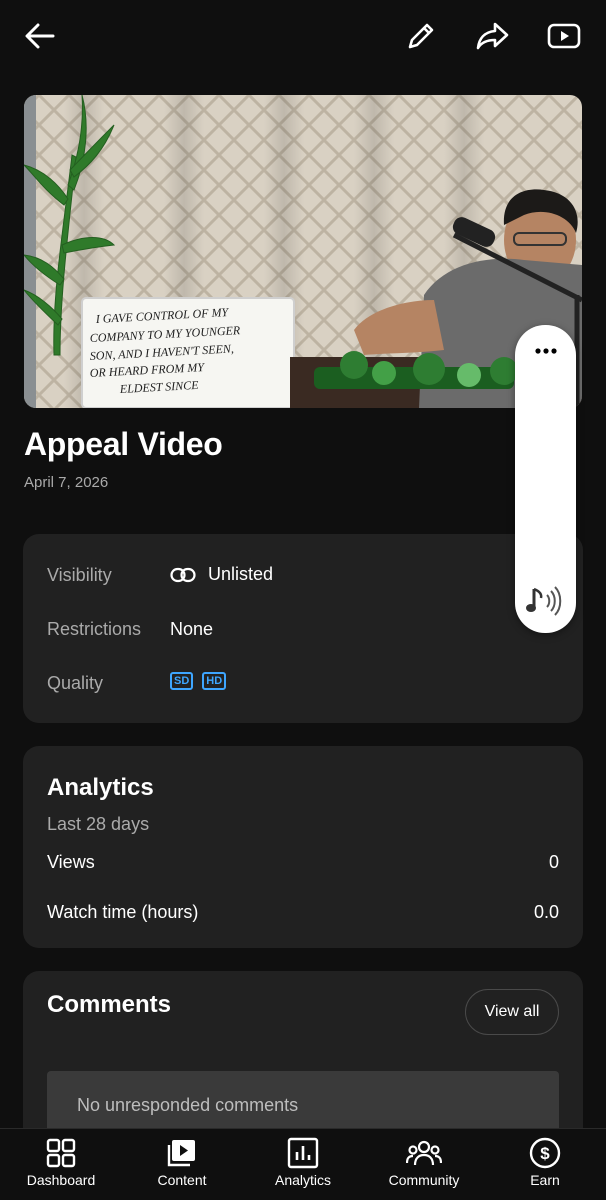  Describe the element at coordinates (61, 1180) in the screenshot. I see `nav-dashboard-label: Dashboard` at that location.